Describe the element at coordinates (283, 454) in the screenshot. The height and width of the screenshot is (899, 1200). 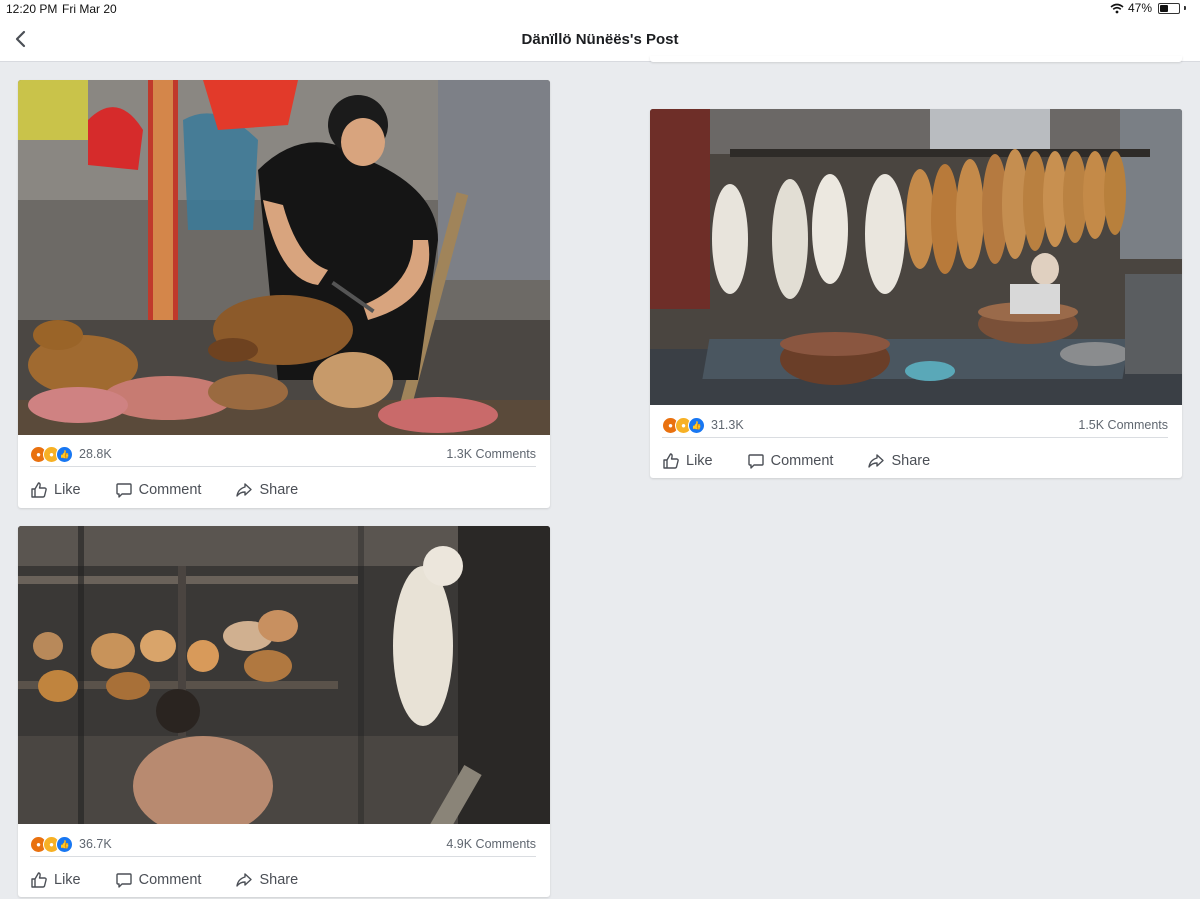
I see `post-stats: ● ● 👍 28.8K 1.3K Comments` at that location.